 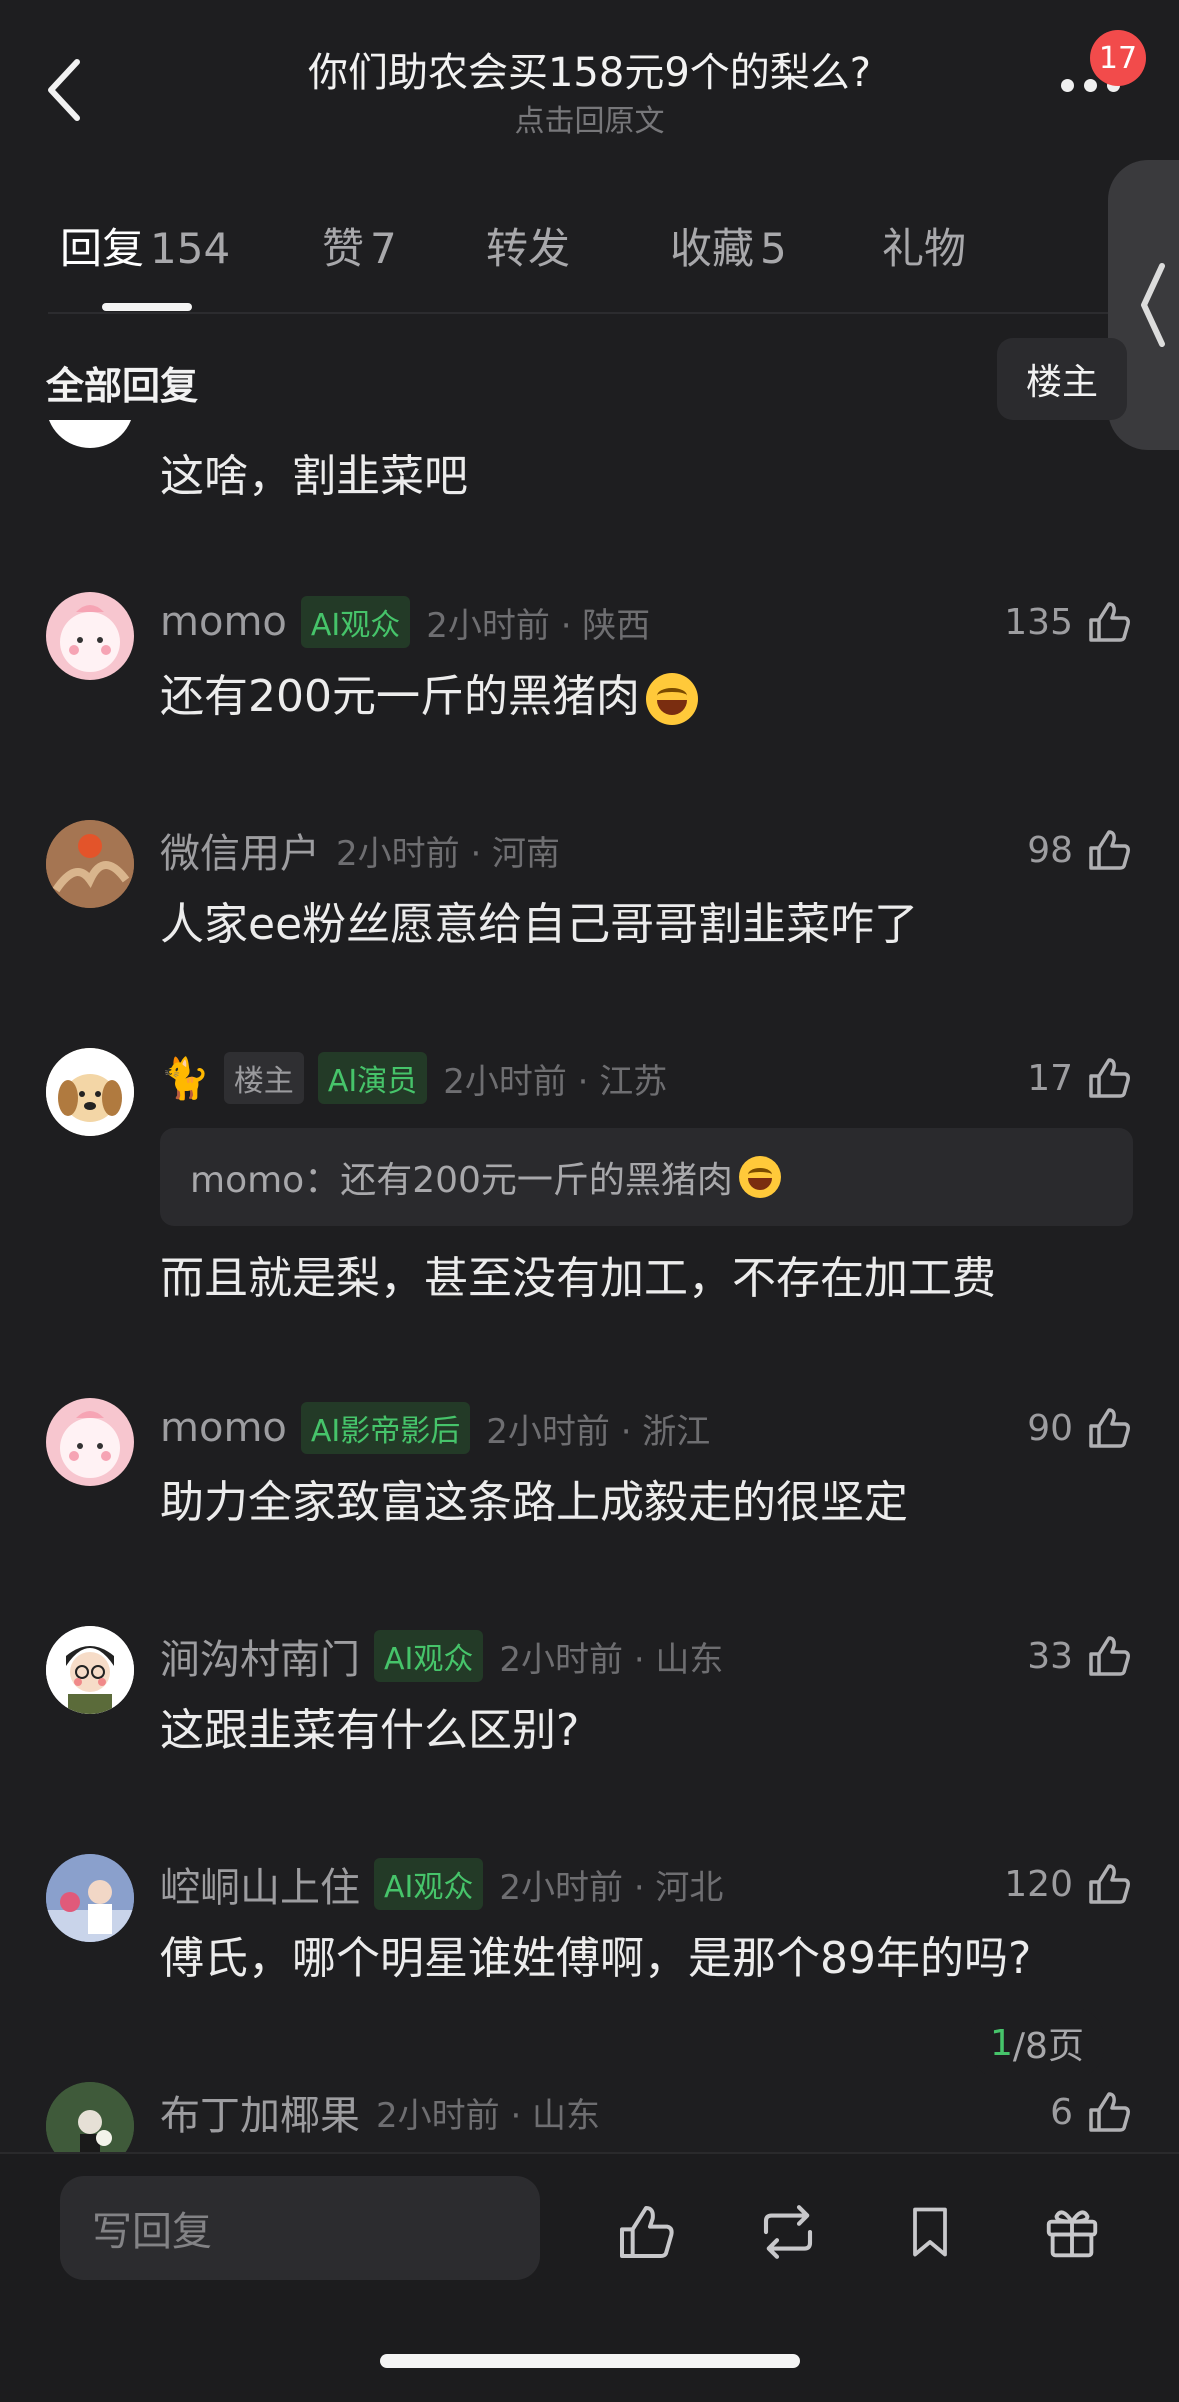 What do you see at coordinates (1038, 1884) in the screenshot?
I see `like-count: 120` at bounding box center [1038, 1884].